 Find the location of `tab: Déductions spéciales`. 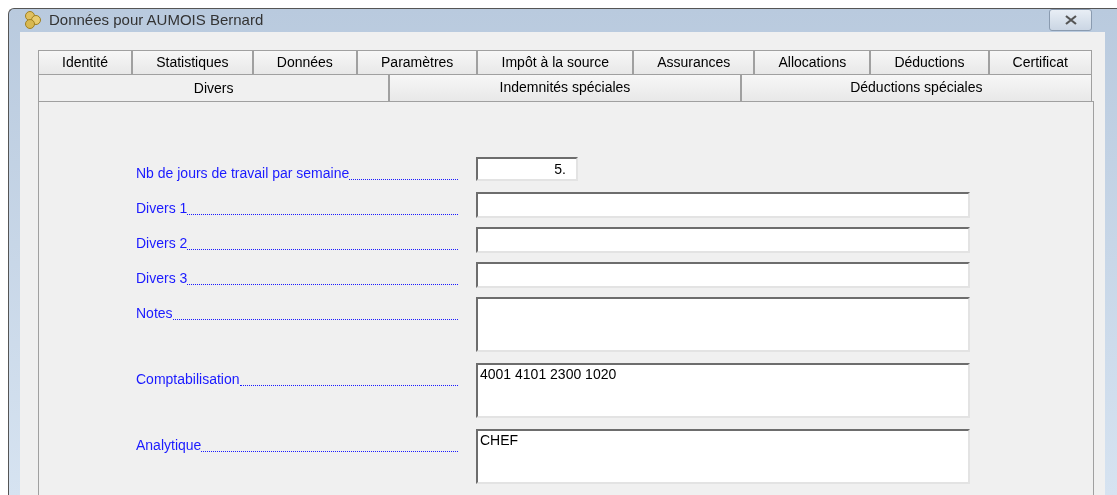

tab: Déductions spéciales is located at coordinates (916, 87).